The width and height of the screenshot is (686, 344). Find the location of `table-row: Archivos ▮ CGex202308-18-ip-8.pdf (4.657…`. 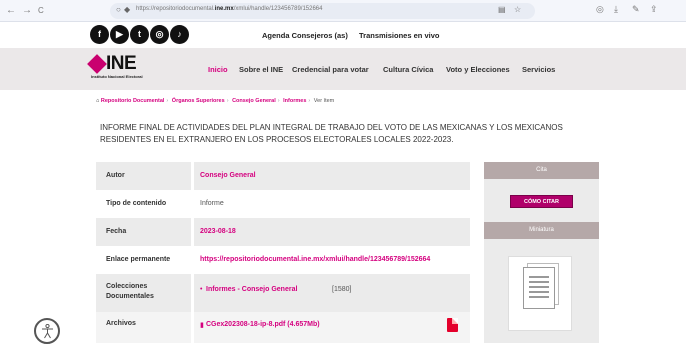

table-row: Archivos ▮ CGex202308-18-ip-8.pdf (4.657… is located at coordinates (283, 327).